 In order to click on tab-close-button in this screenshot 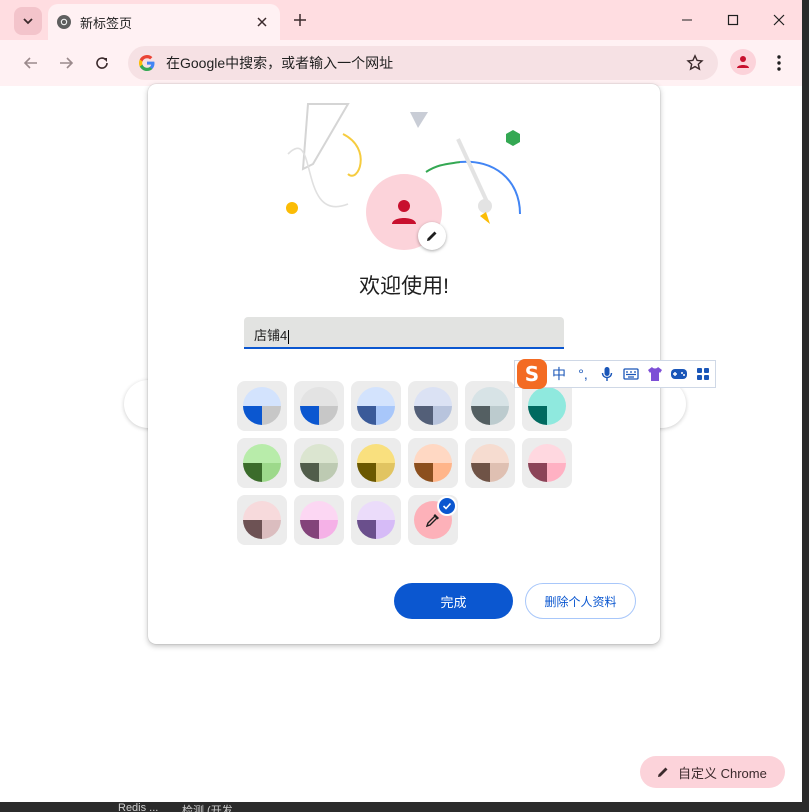, I will do `click(262, 22)`.